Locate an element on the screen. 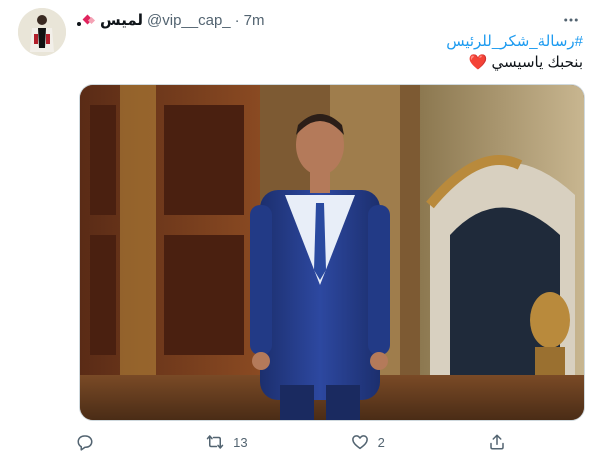 This screenshot has width=603, height=456. tweet-text: #رسالة_شكر_للرئيس بنحبك ياسيسي ❤️ is located at coordinates (329, 53).